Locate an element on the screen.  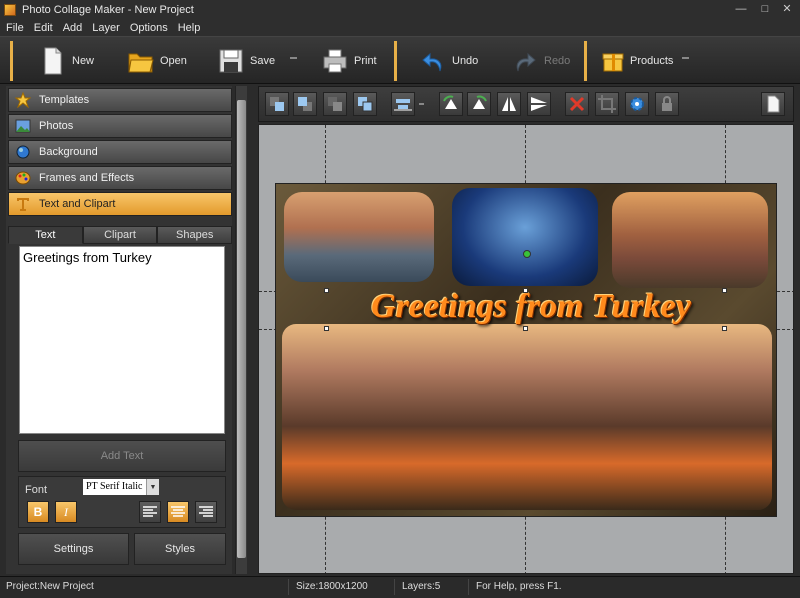
text-input: Greetings from Turkey is located at coordinates (122, 340).